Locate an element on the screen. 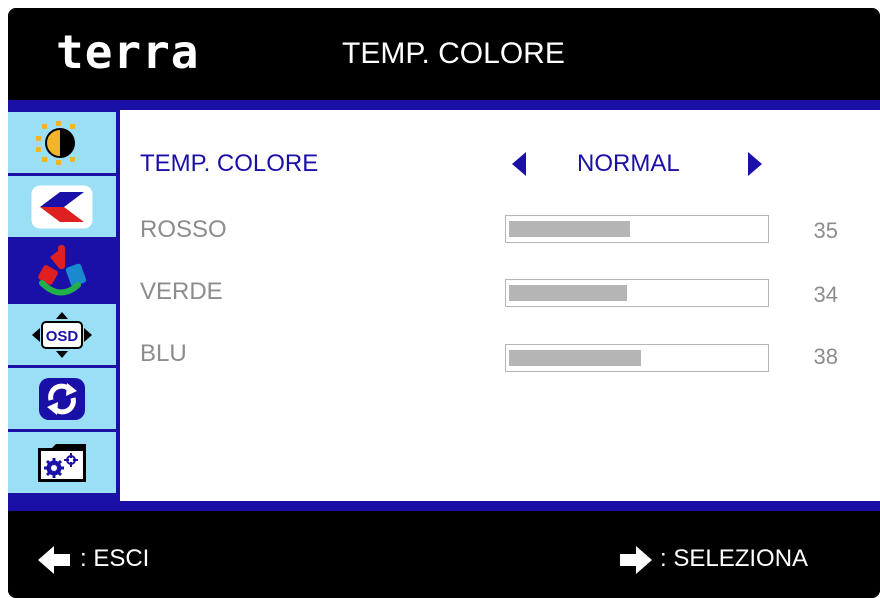 The image size is (880, 598). blue-label: BLU is located at coordinates (163, 354).